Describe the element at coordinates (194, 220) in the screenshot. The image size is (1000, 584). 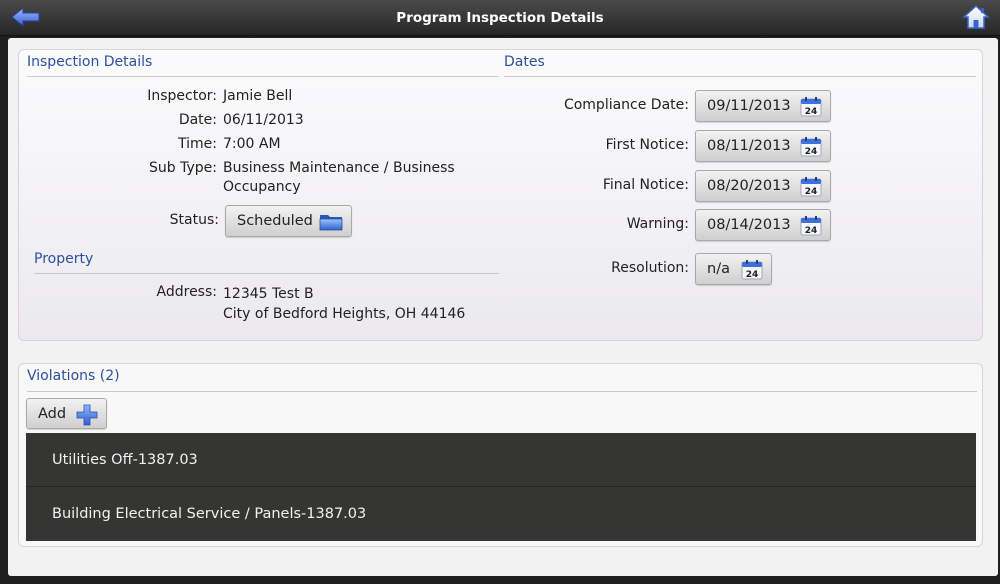
I see `status-label: Status:` at that location.